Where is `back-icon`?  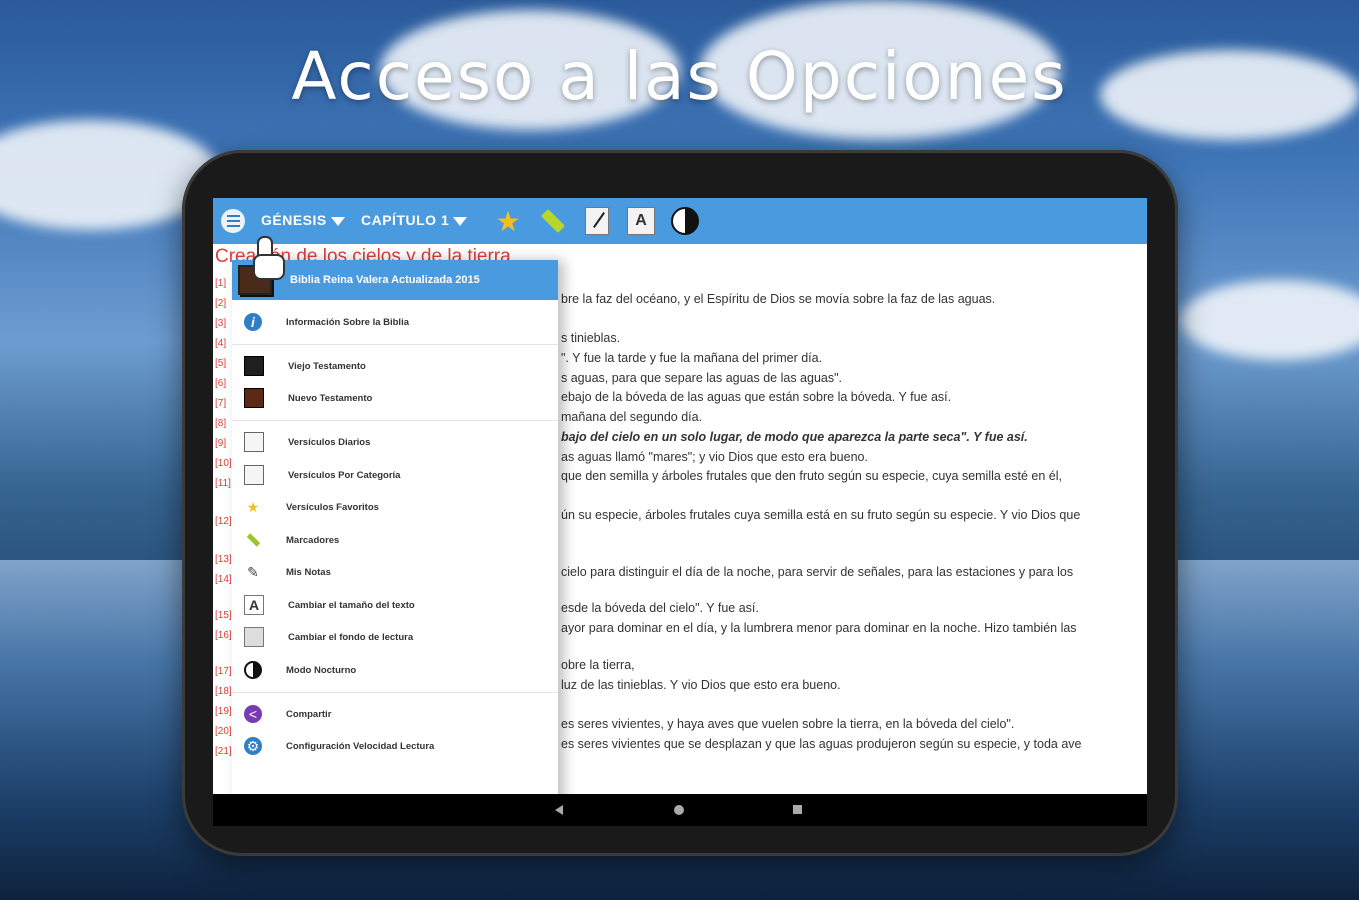
back-icon is located at coordinates (559, 810).